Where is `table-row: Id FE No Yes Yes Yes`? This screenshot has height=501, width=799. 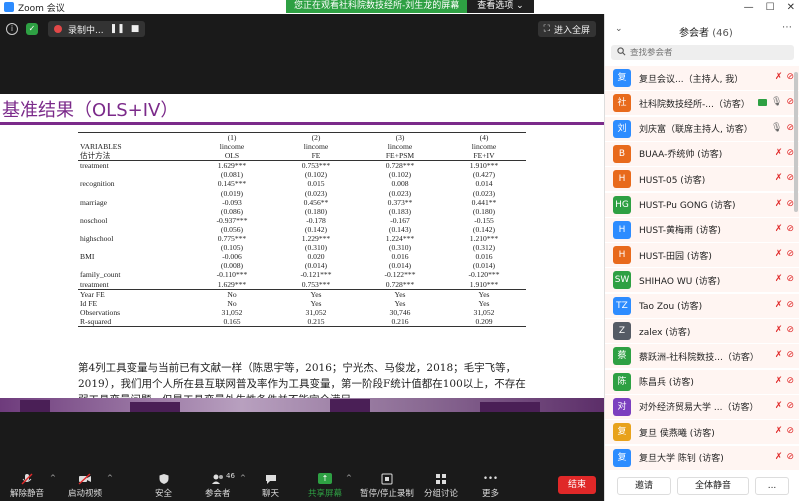 table-row: Id FE No Yes Yes Yes is located at coordinates (302, 303).